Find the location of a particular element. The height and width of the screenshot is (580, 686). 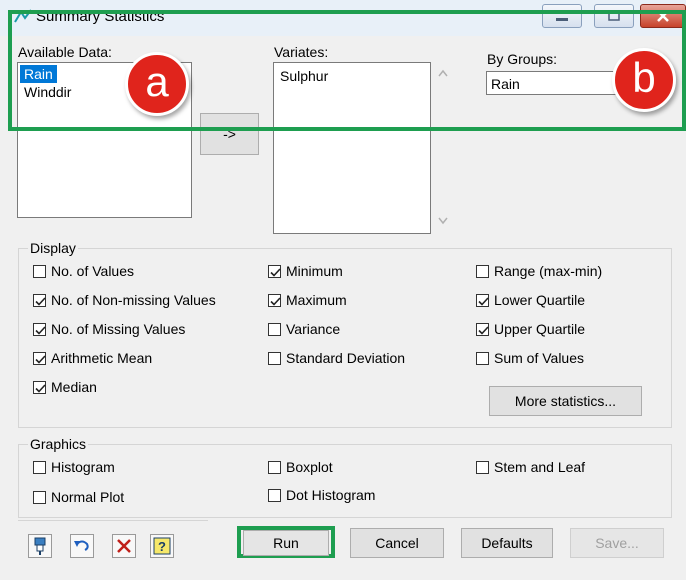

checkbox-label: Stem and Leaf is located at coordinates (539, 467).